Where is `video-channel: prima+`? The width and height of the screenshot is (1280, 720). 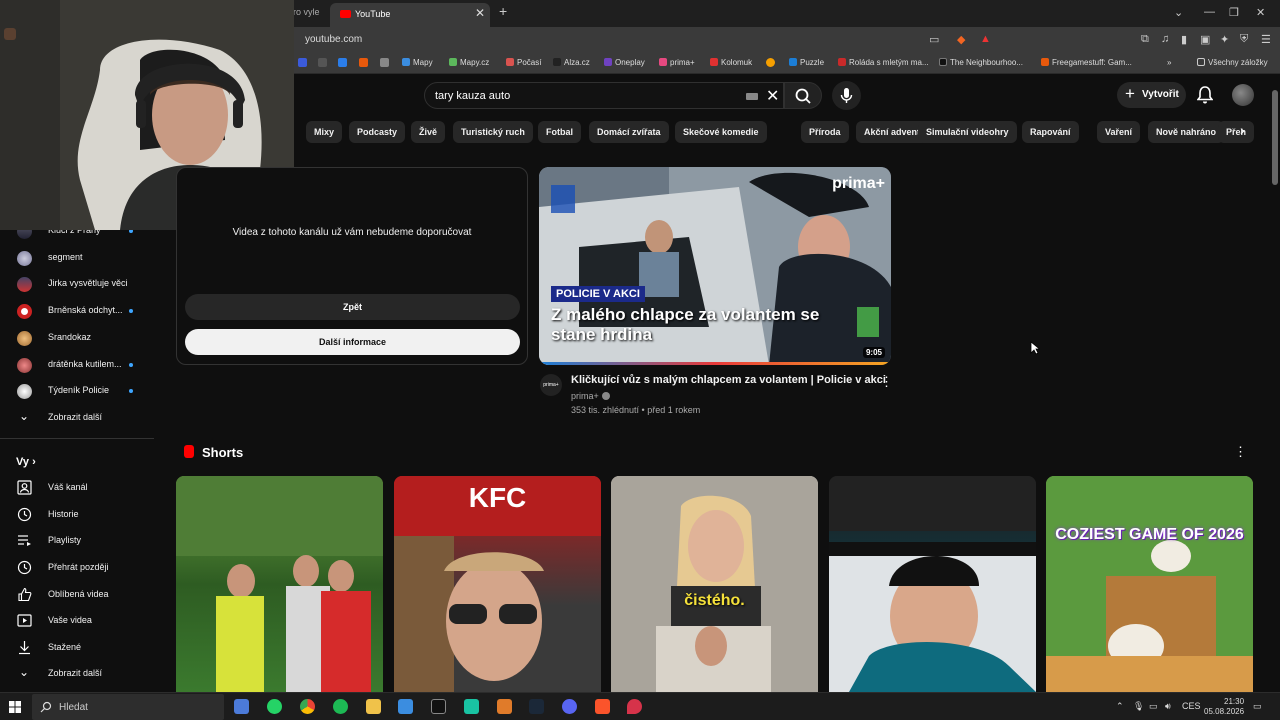 video-channel: prima+ is located at coordinates (590, 396).